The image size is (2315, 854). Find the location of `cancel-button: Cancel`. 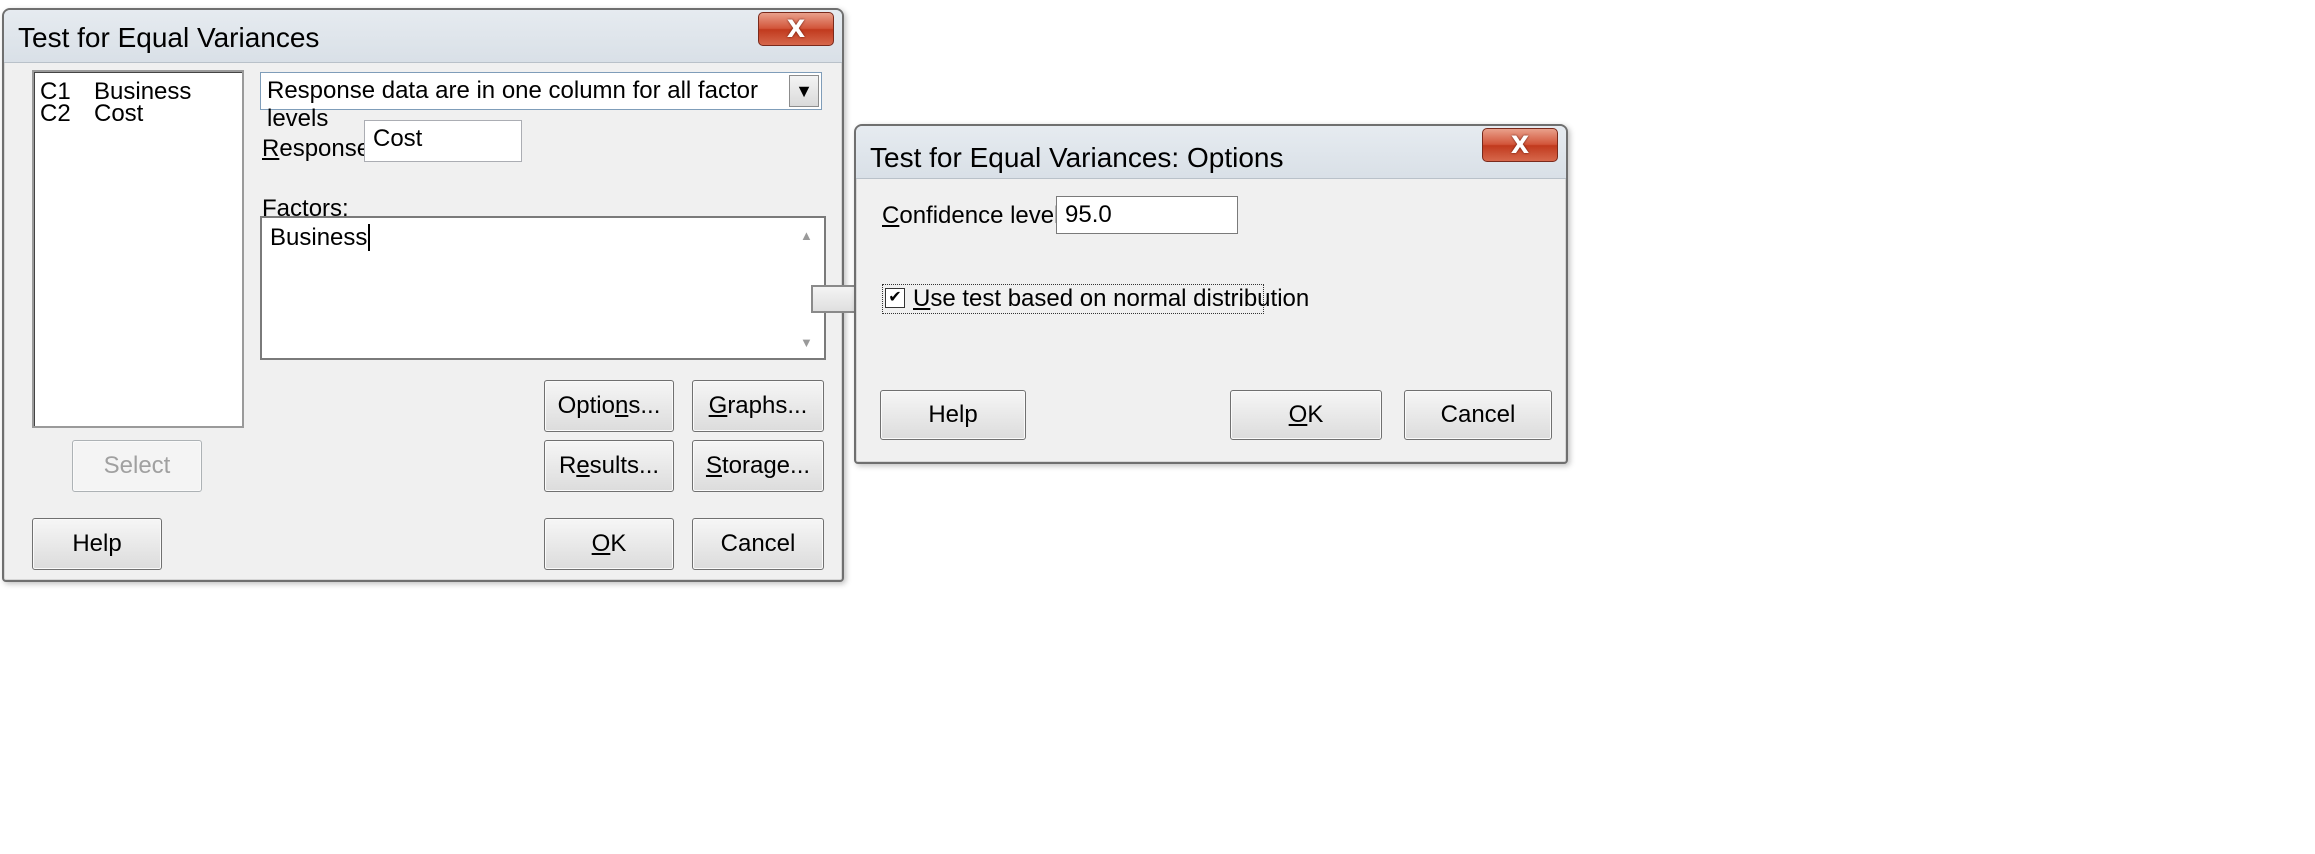

cancel-button: Cancel is located at coordinates (758, 544).